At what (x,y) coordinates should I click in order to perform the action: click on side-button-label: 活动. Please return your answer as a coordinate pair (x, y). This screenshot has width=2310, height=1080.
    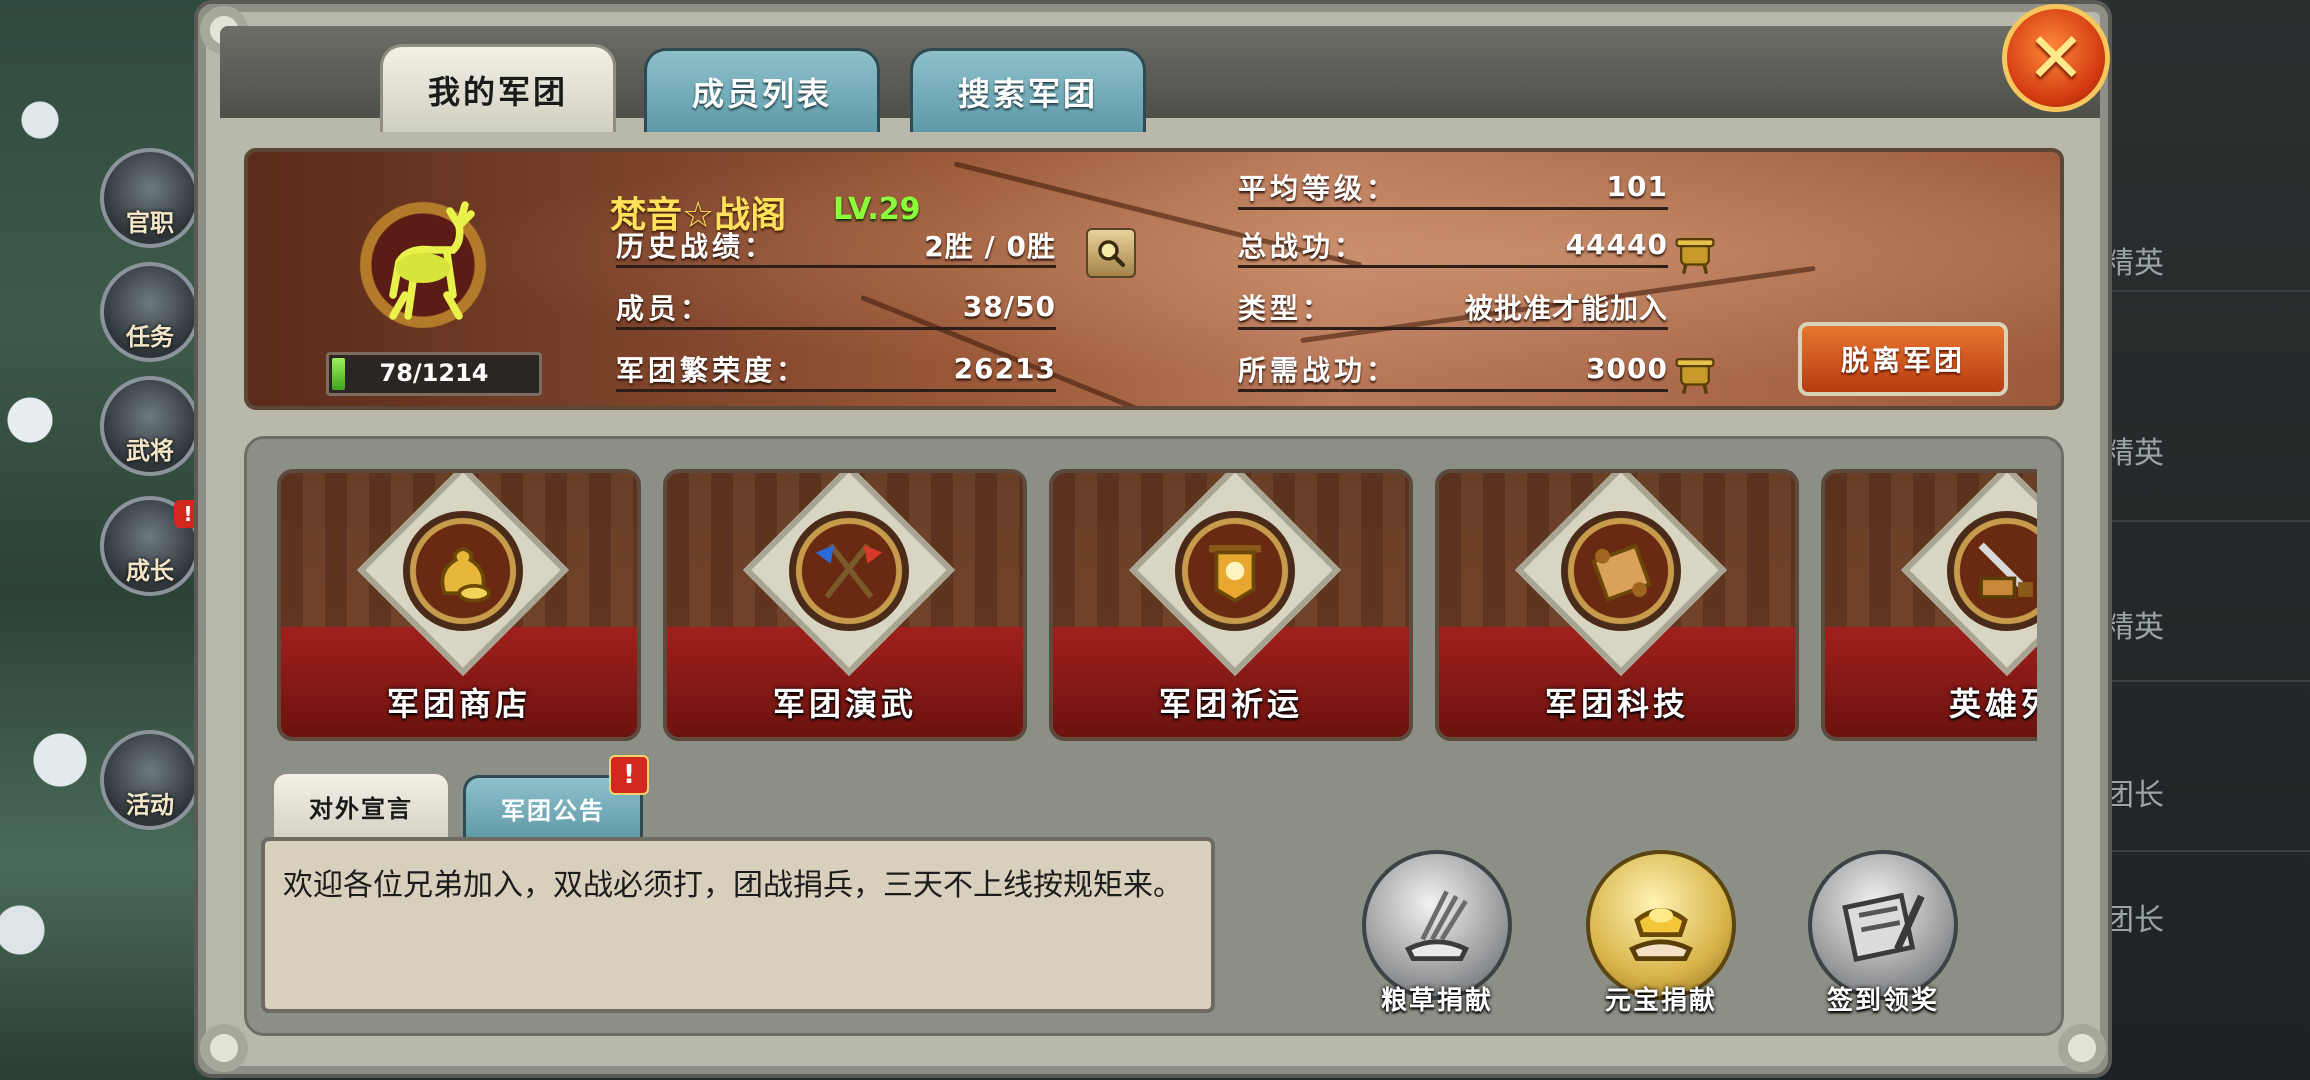
    Looking at the image, I should click on (150, 805).